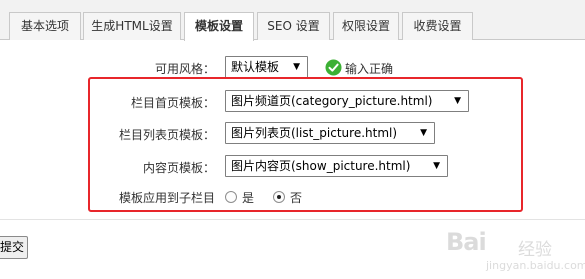 This screenshot has height=279, width=585. I want to click on tab-seo: SEO 设置, so click(293, 26).